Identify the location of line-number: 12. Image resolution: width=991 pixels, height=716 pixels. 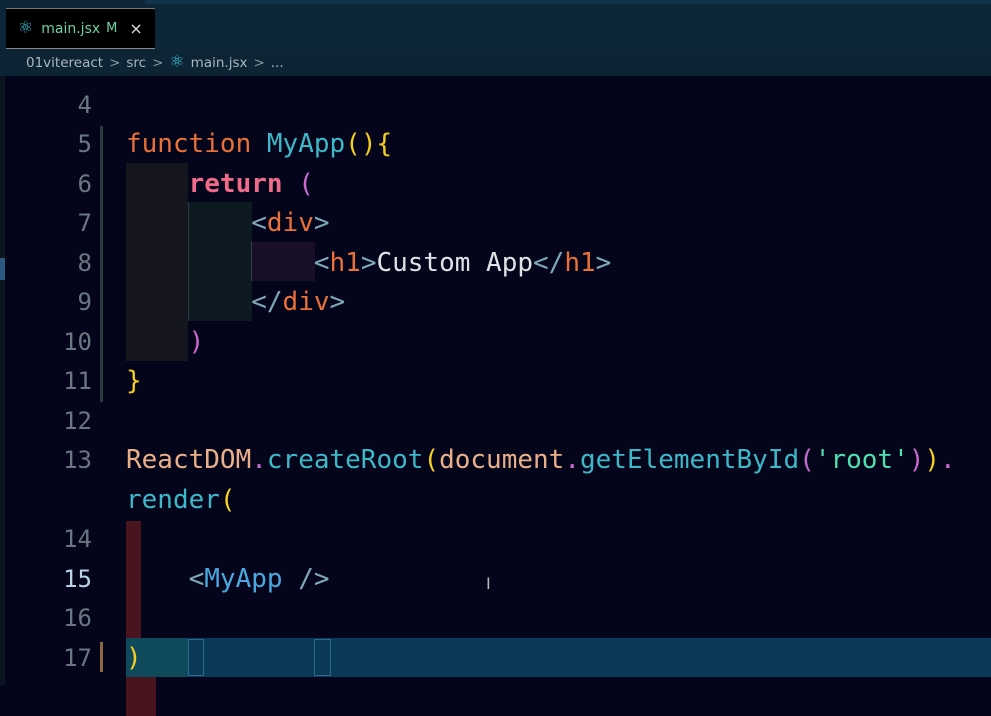
(77, 420).